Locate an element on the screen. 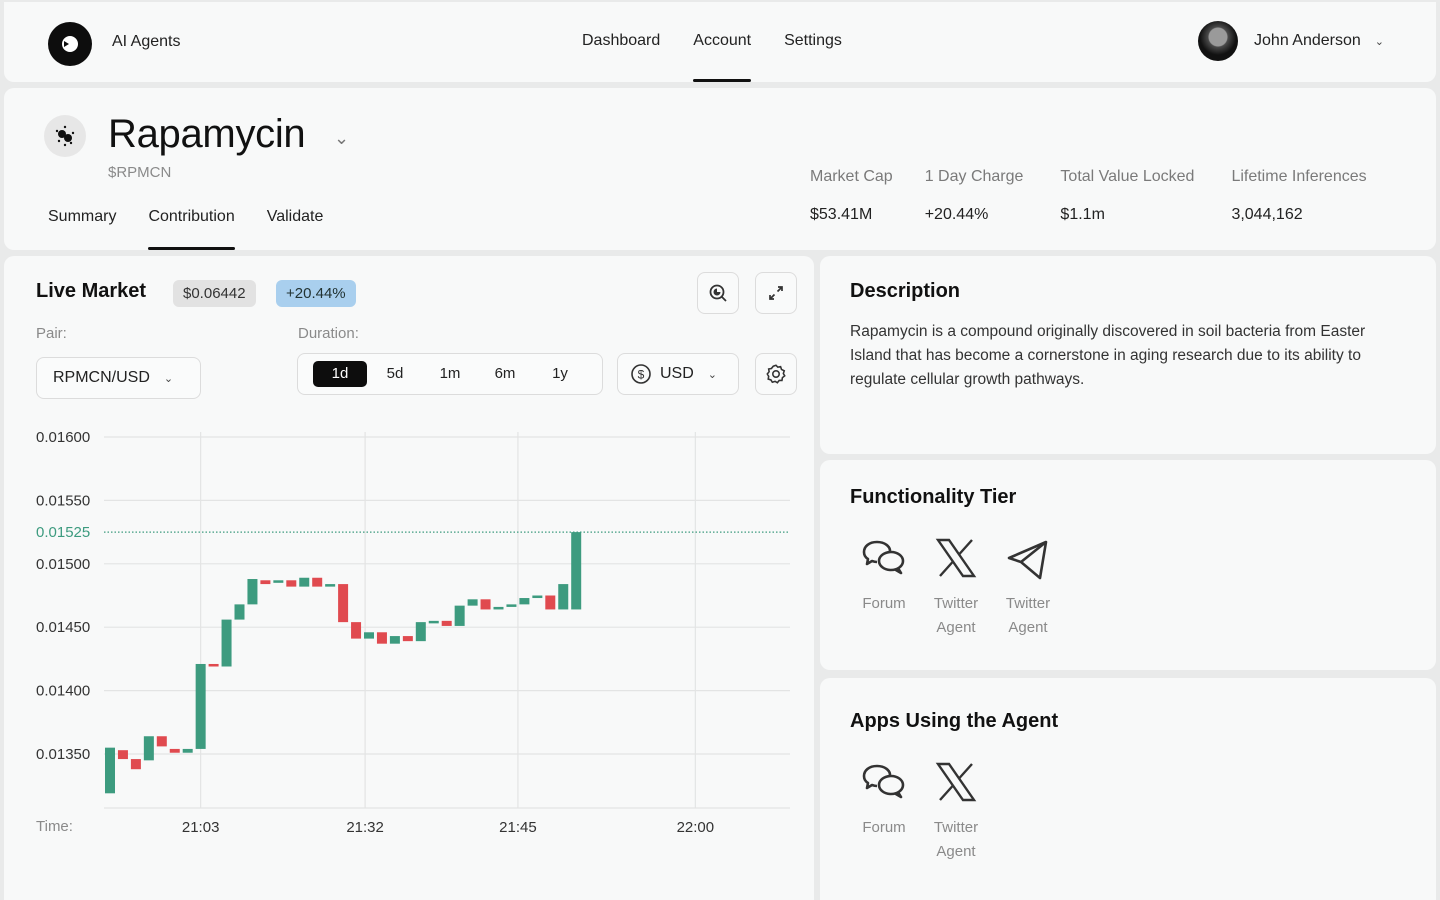 The image size is (1440, 900). nav-link-dashboard: Dashboard is located at coordinates (621, 42).